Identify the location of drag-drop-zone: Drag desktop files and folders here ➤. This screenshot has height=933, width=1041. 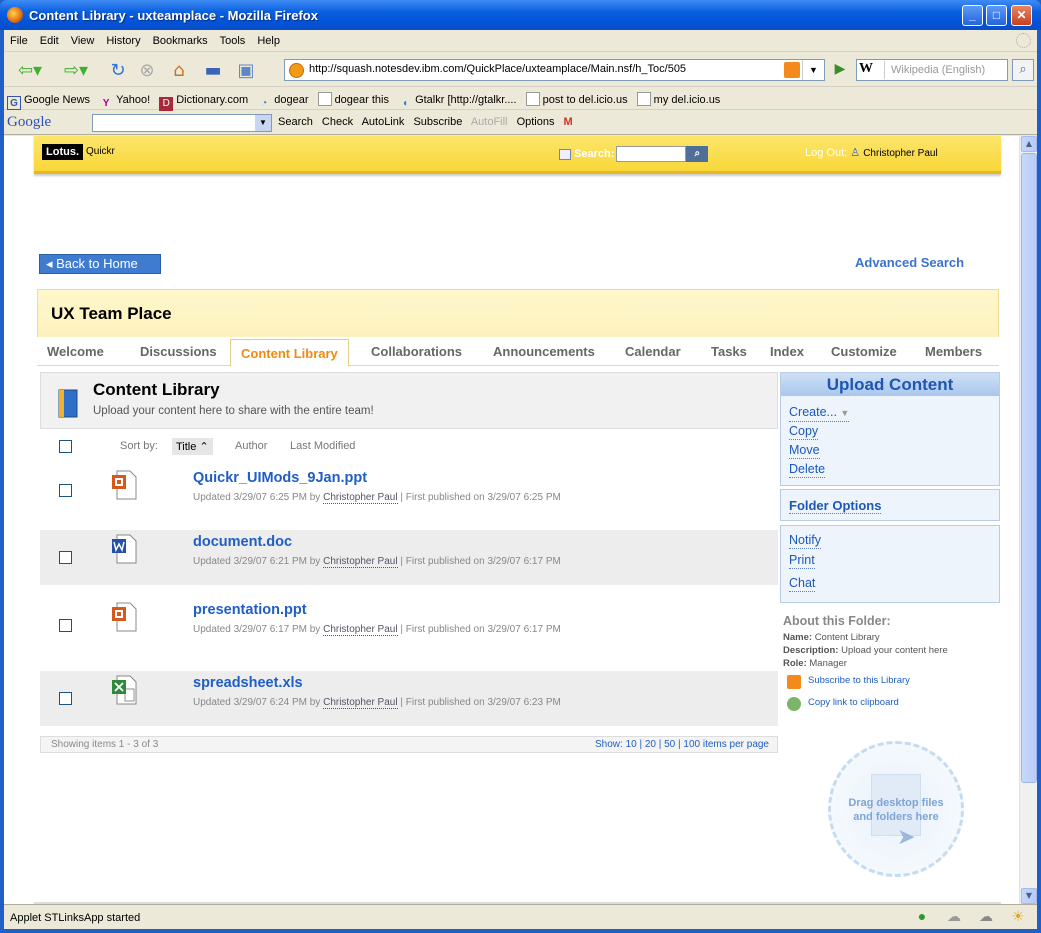
(896, 809).